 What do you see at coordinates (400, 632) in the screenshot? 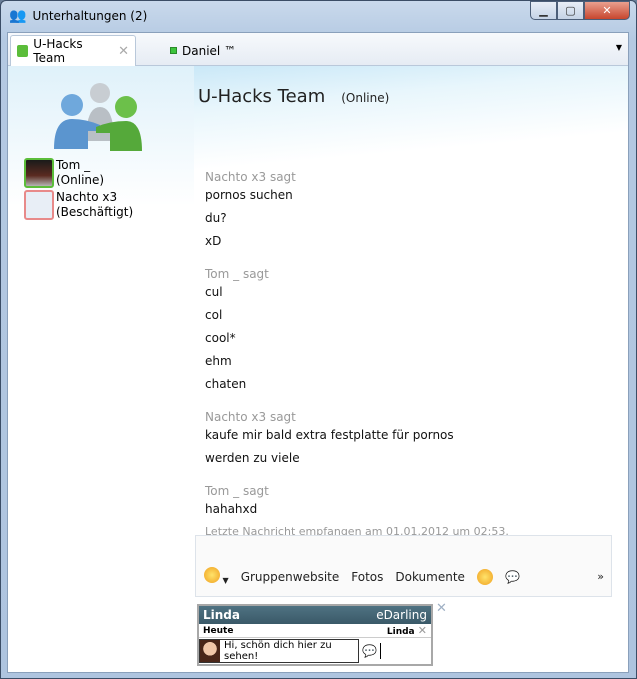
I see `ad-recipient: Linda` at bounding box center [400, 632].